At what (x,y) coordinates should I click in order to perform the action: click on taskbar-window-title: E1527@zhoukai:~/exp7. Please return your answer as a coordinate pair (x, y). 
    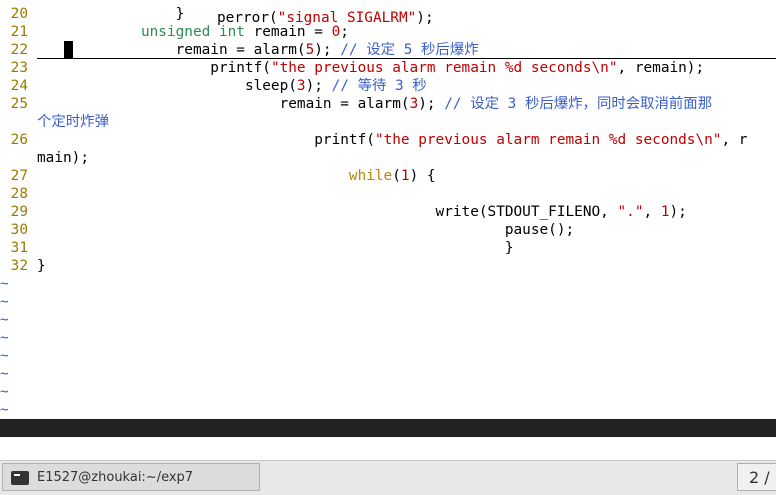
    Looking at the image, I should click on (115, 477).